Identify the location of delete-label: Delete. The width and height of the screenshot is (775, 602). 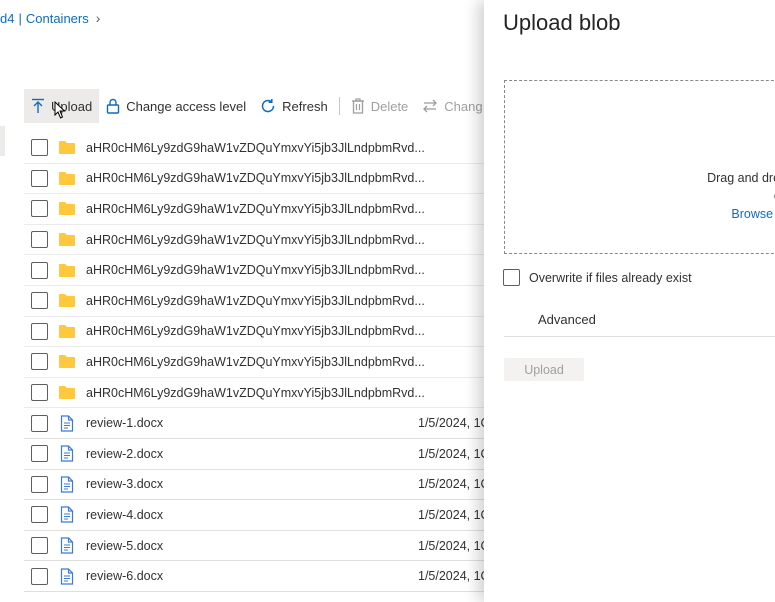
(389, 106).